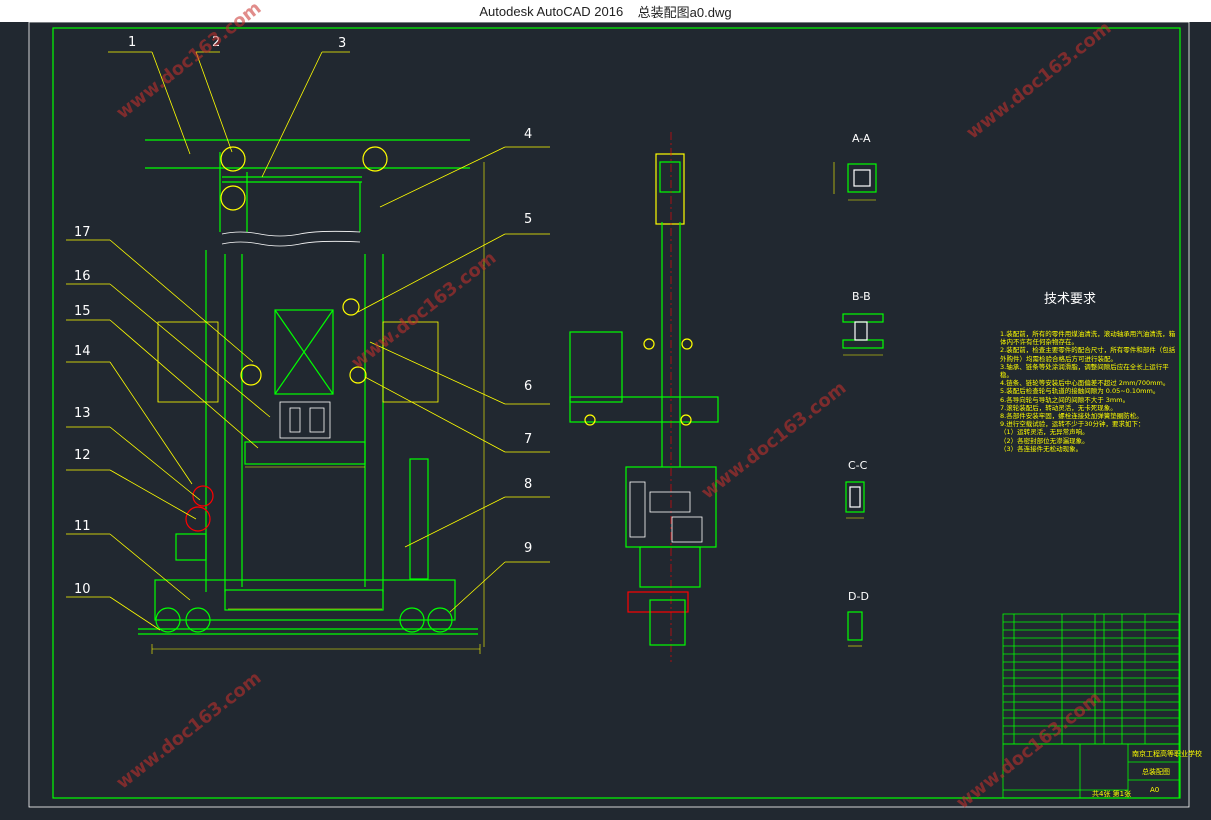  I want to click on tech-item: 1.装配前，所有的零件用煤油清洗，滚动轴承用汽油清洗，箱体内不许有任何杂物存在。, so click(1088, 338).